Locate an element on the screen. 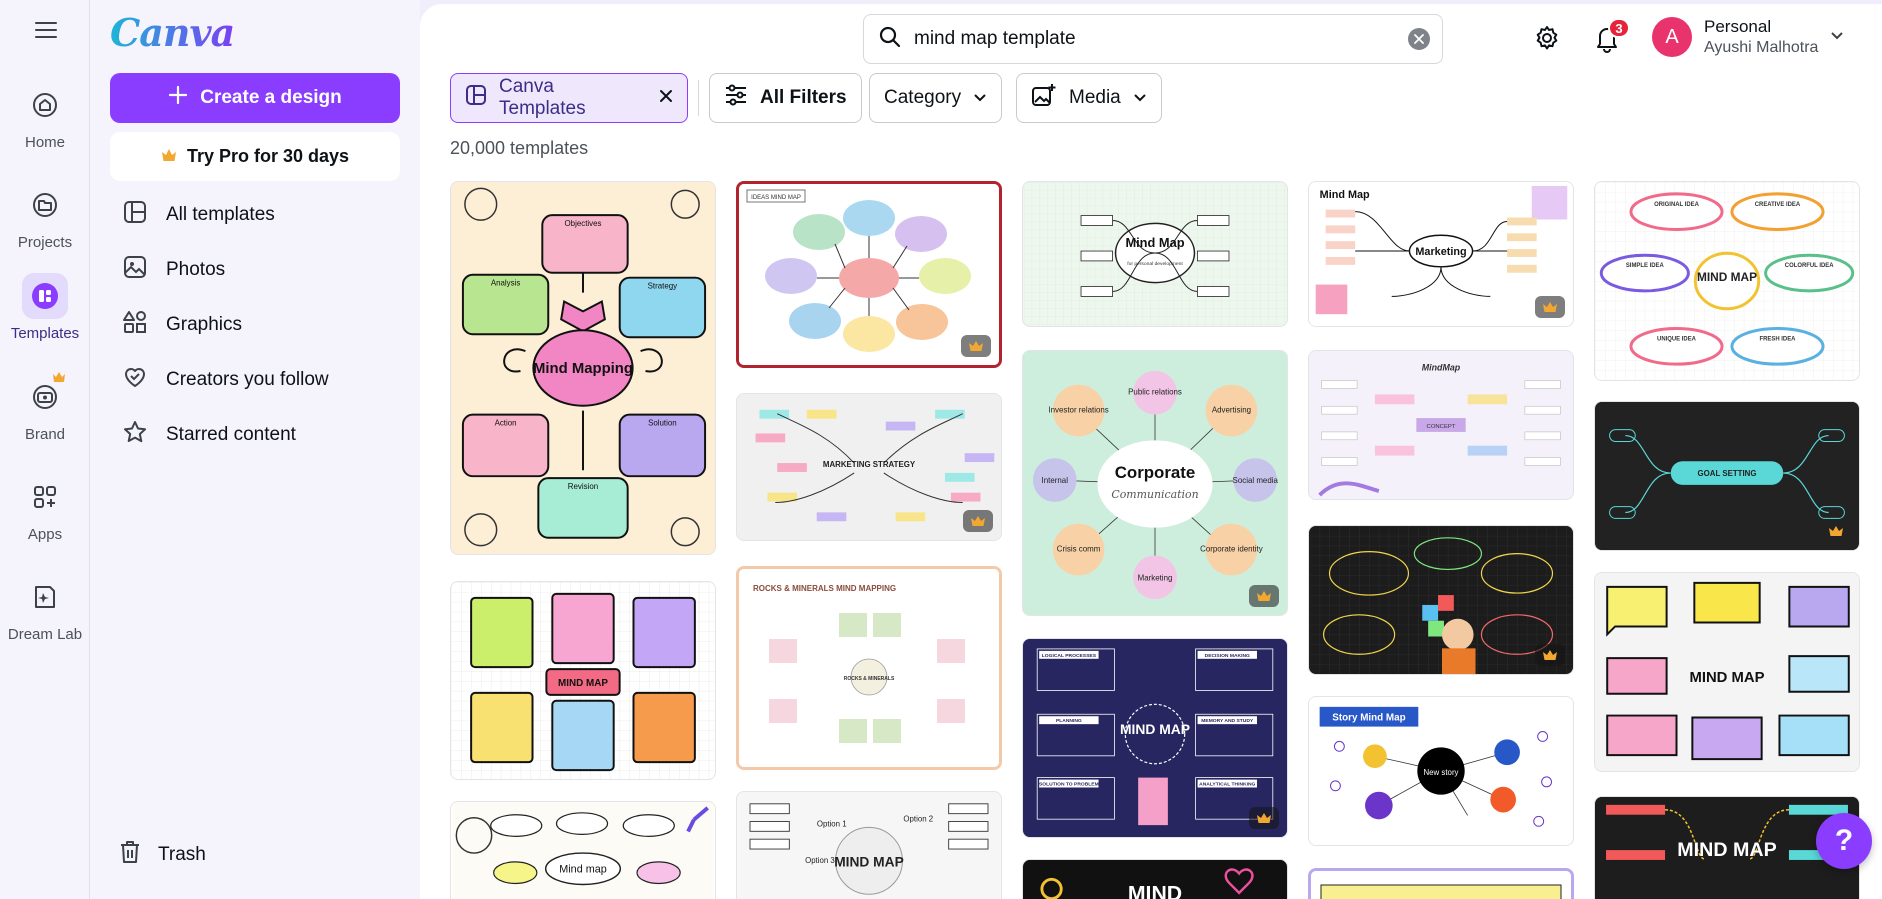 Image resolution: width=1882 pixels, height=899 pixels. svg-text: ORIGINAL IDEA is located at coordinates (1676, 205).